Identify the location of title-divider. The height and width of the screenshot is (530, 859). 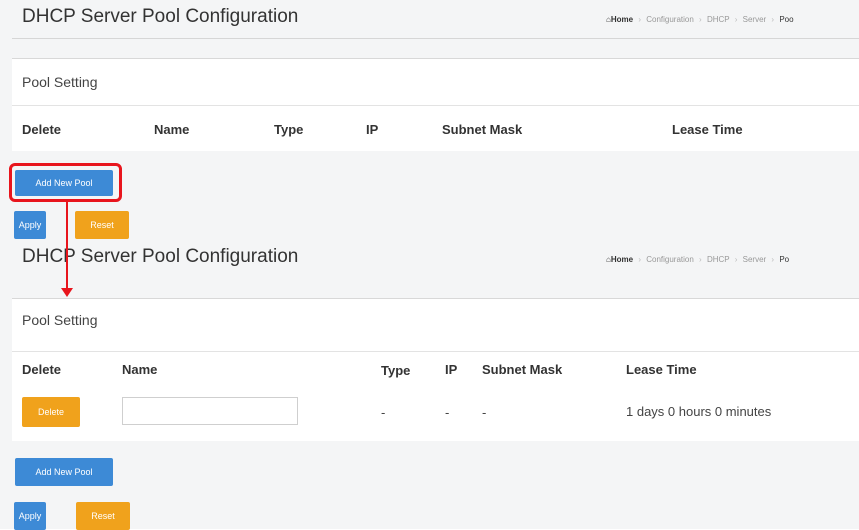
(435, 38).